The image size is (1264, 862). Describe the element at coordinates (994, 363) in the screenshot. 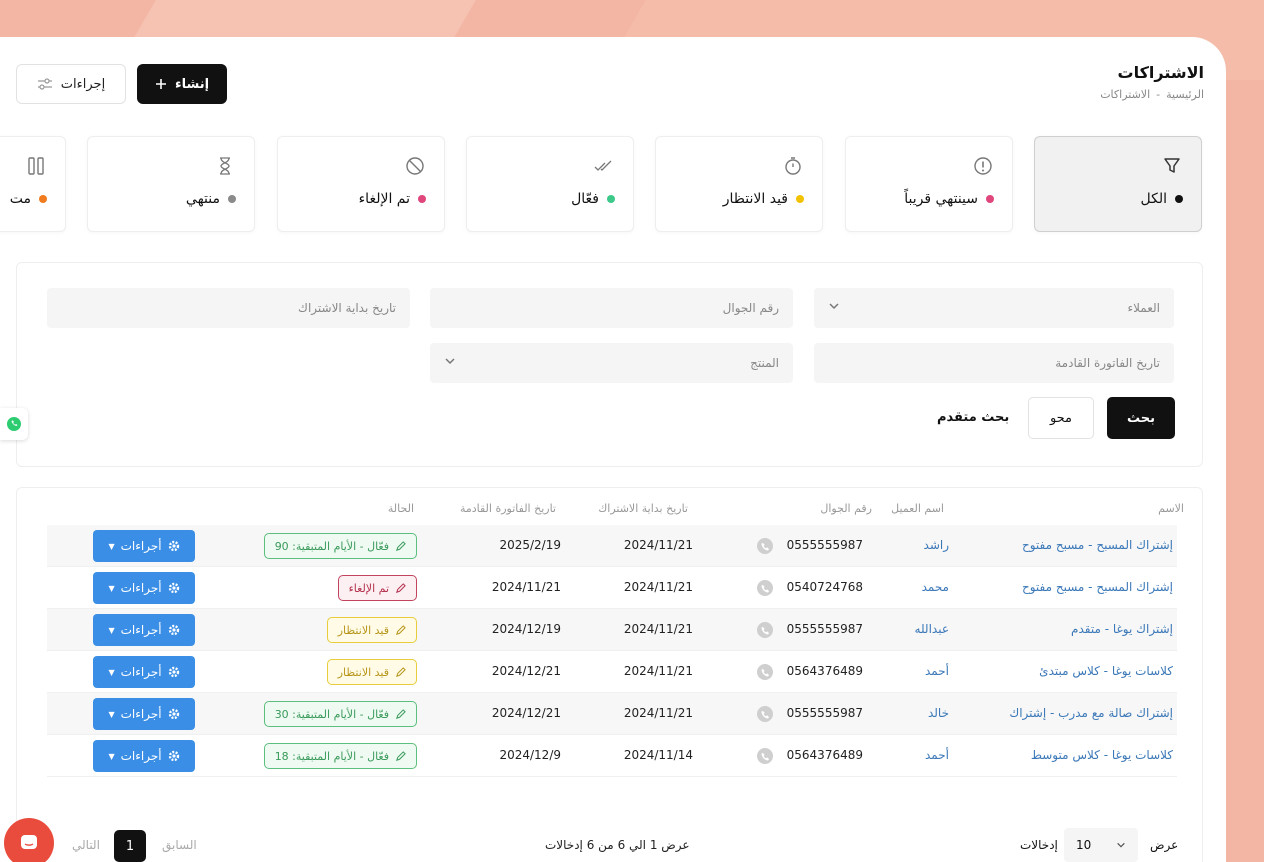

I see `next-invoice-date-input: تاريخ الفاتورة القادمة` at that location.